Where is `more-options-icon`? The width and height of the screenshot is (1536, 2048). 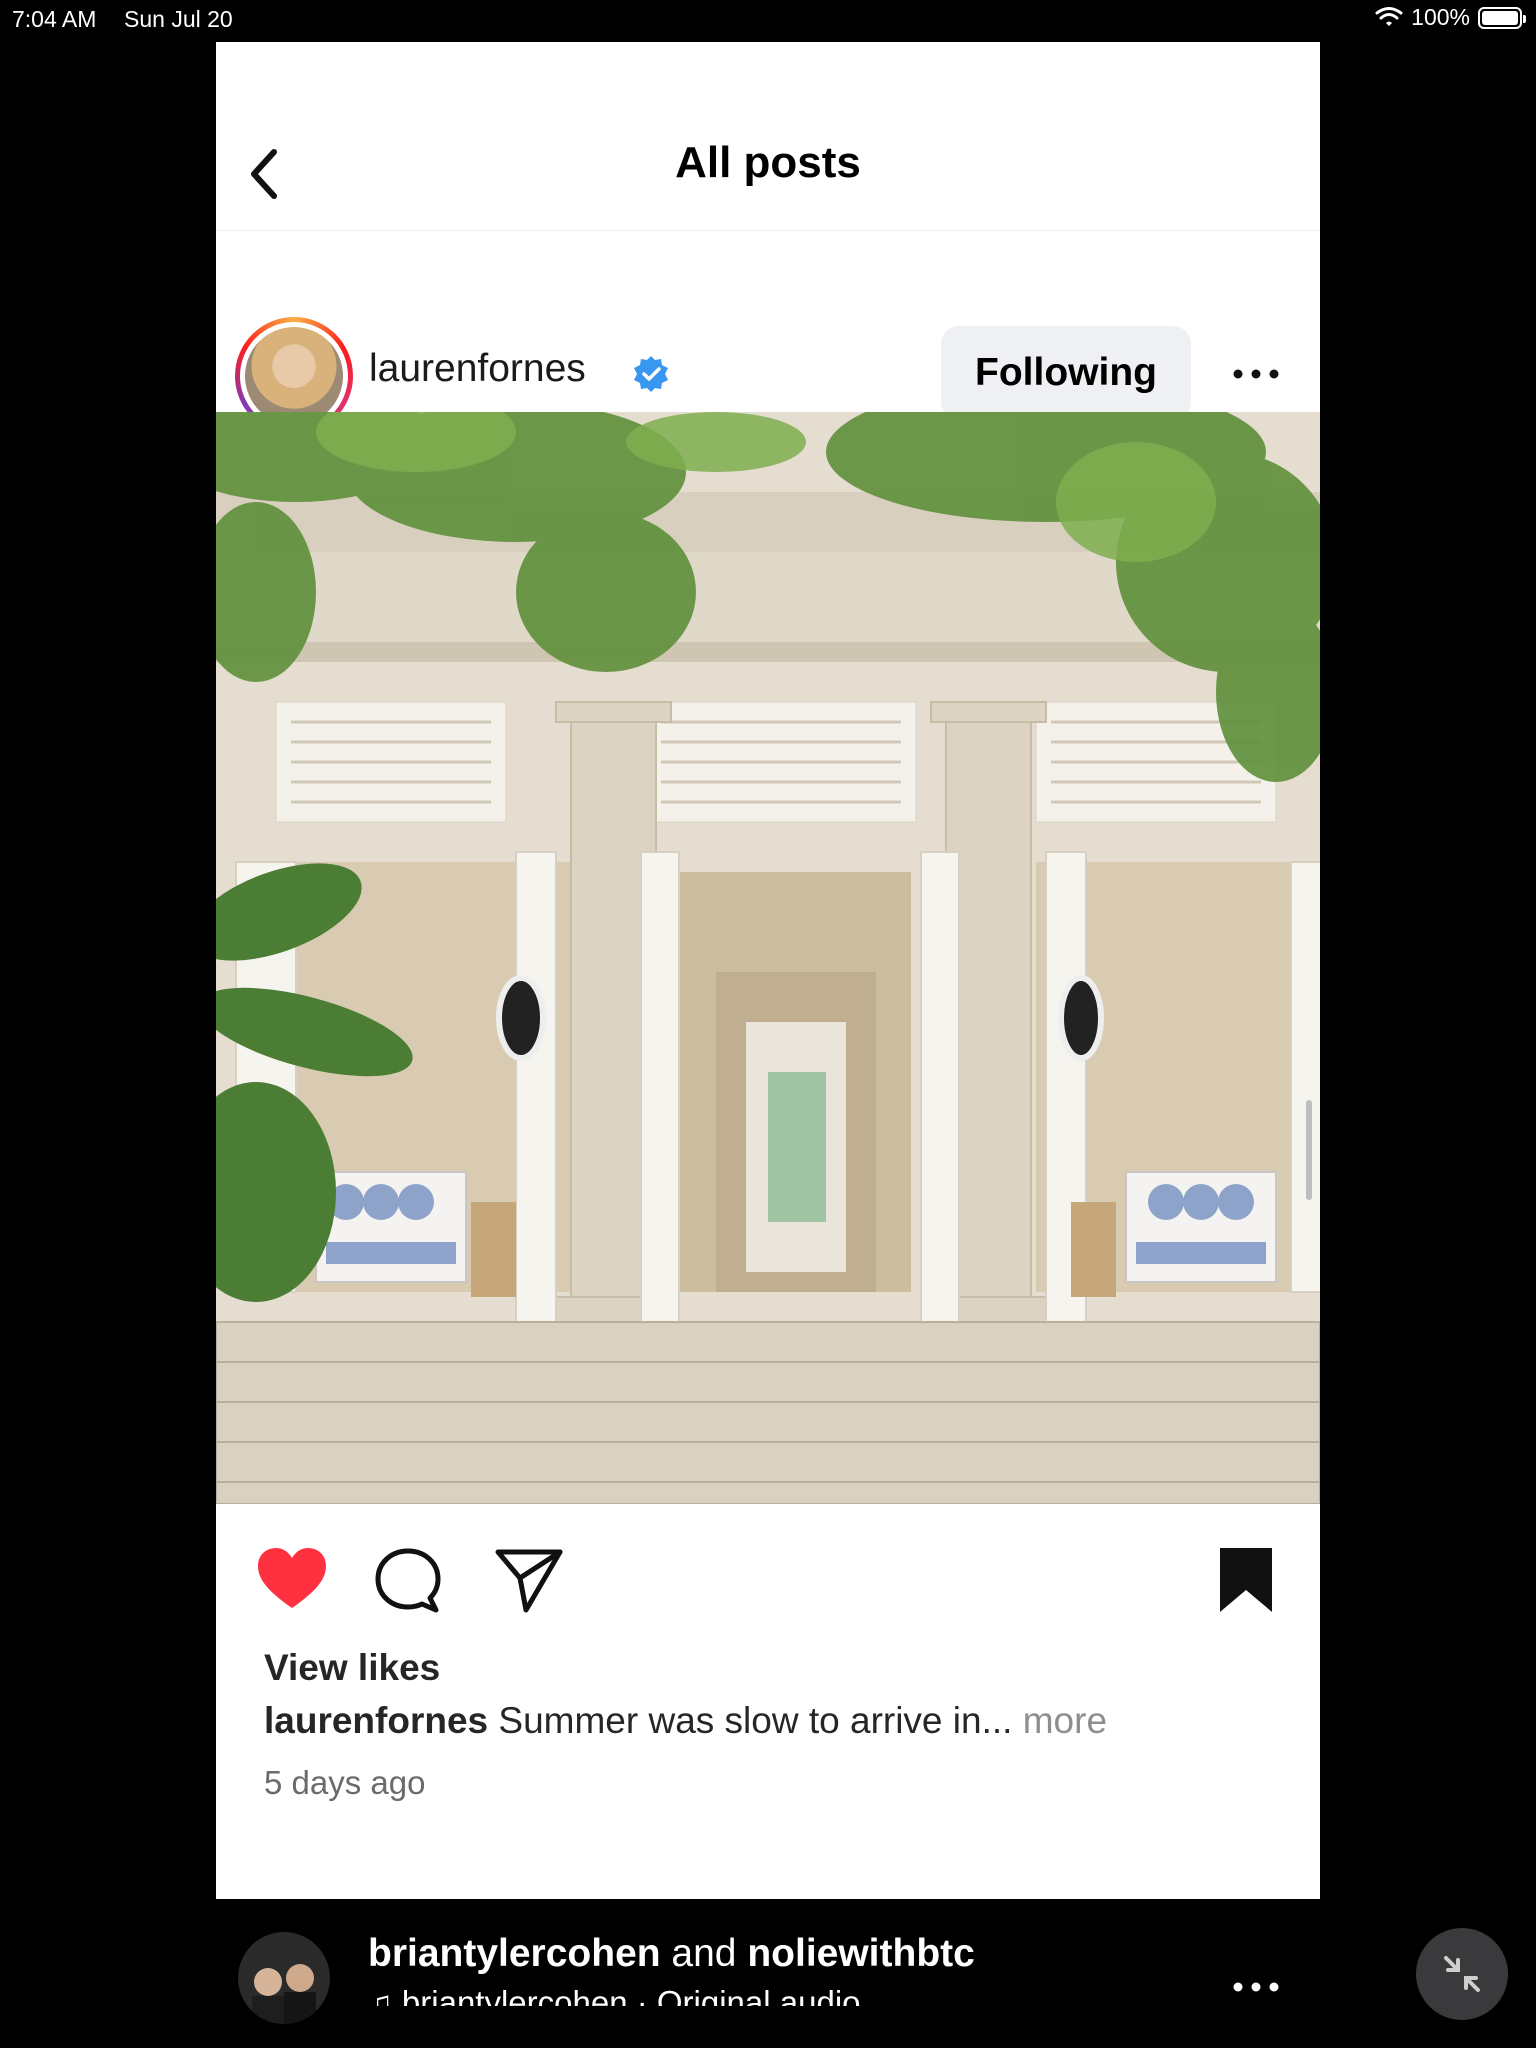 more-options-icon is located at coordinates (1256, 374).